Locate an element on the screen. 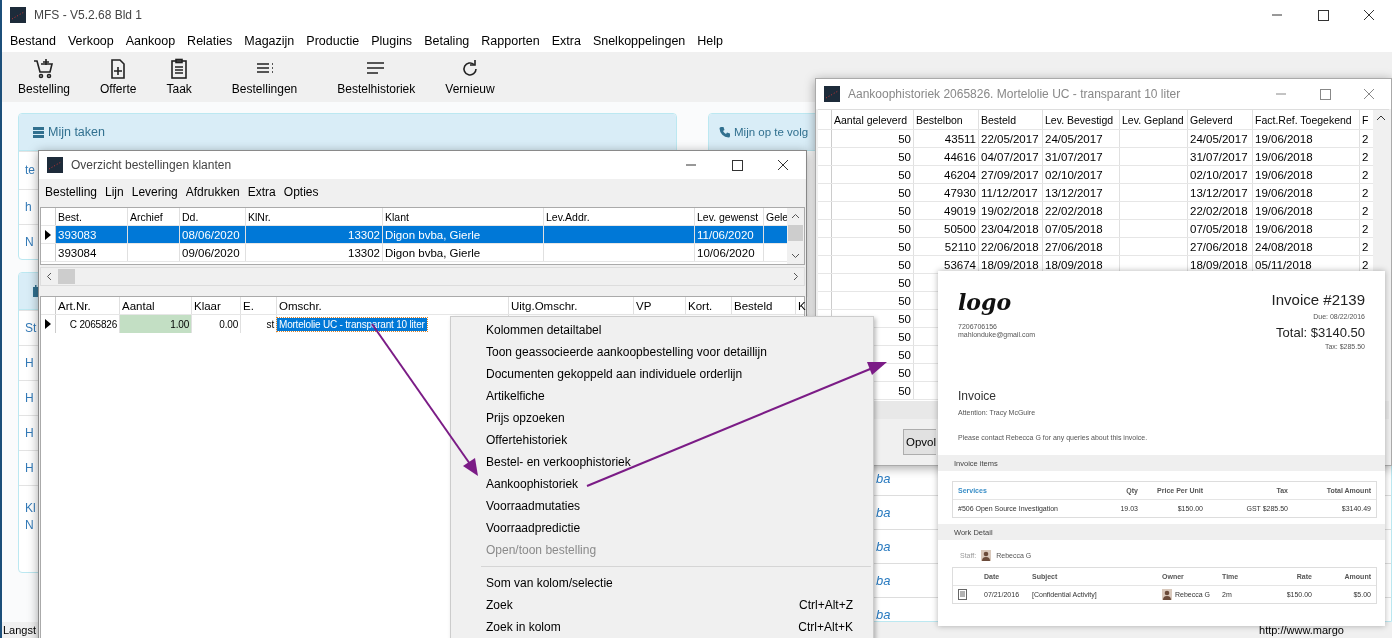 The height and width of the screenshot is (638, 1392). column-header: Best. is located at coordinates (92, 216).